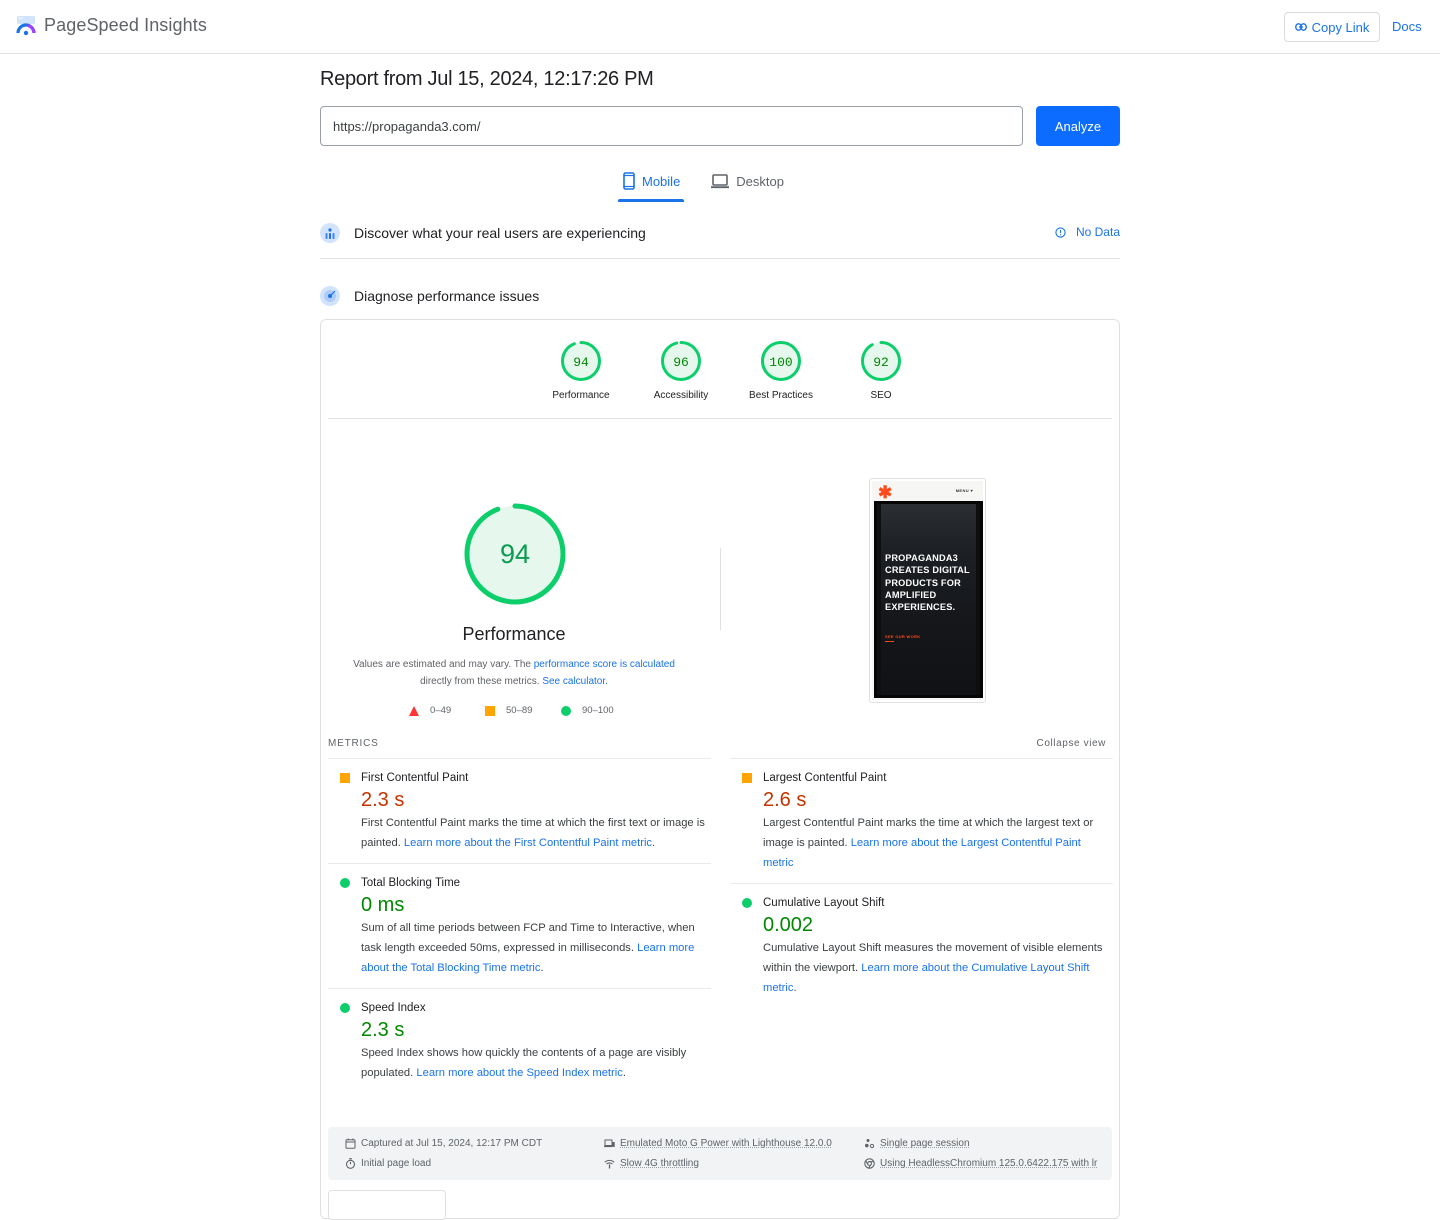 The width and height of the screenshot is (1440, 1220). I want to click on score-calculated-link: performance score is calculated, so click(604, 664).